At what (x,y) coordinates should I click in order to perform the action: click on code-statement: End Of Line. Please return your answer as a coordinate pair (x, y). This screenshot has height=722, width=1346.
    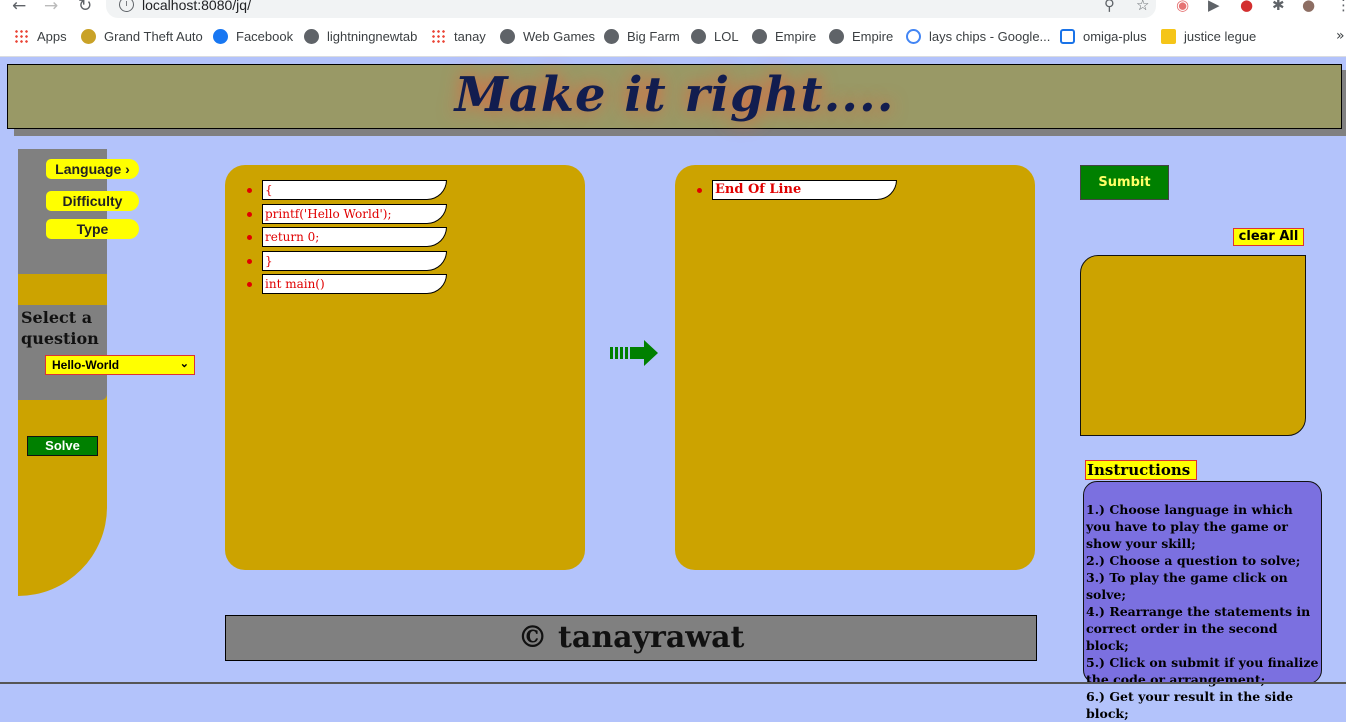
    Looking at the image, I should click on (804, 190).